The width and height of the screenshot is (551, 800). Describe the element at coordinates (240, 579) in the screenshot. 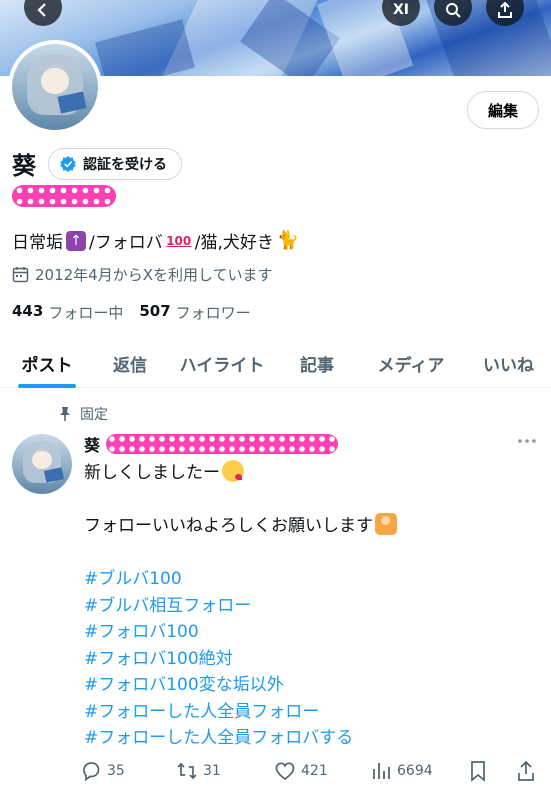

I see `hashtag-link: #ブルバ100` at that location.